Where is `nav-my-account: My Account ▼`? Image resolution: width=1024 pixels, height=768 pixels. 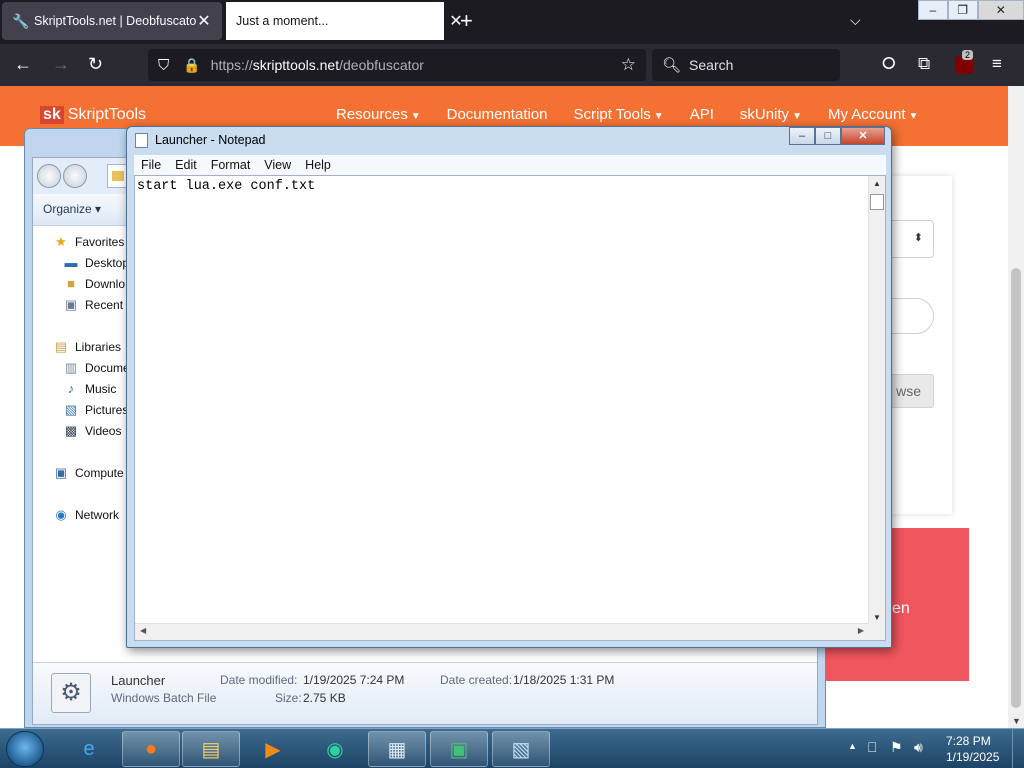 nav-my-account: My Account ▼ is located at coordinates (873, 114).